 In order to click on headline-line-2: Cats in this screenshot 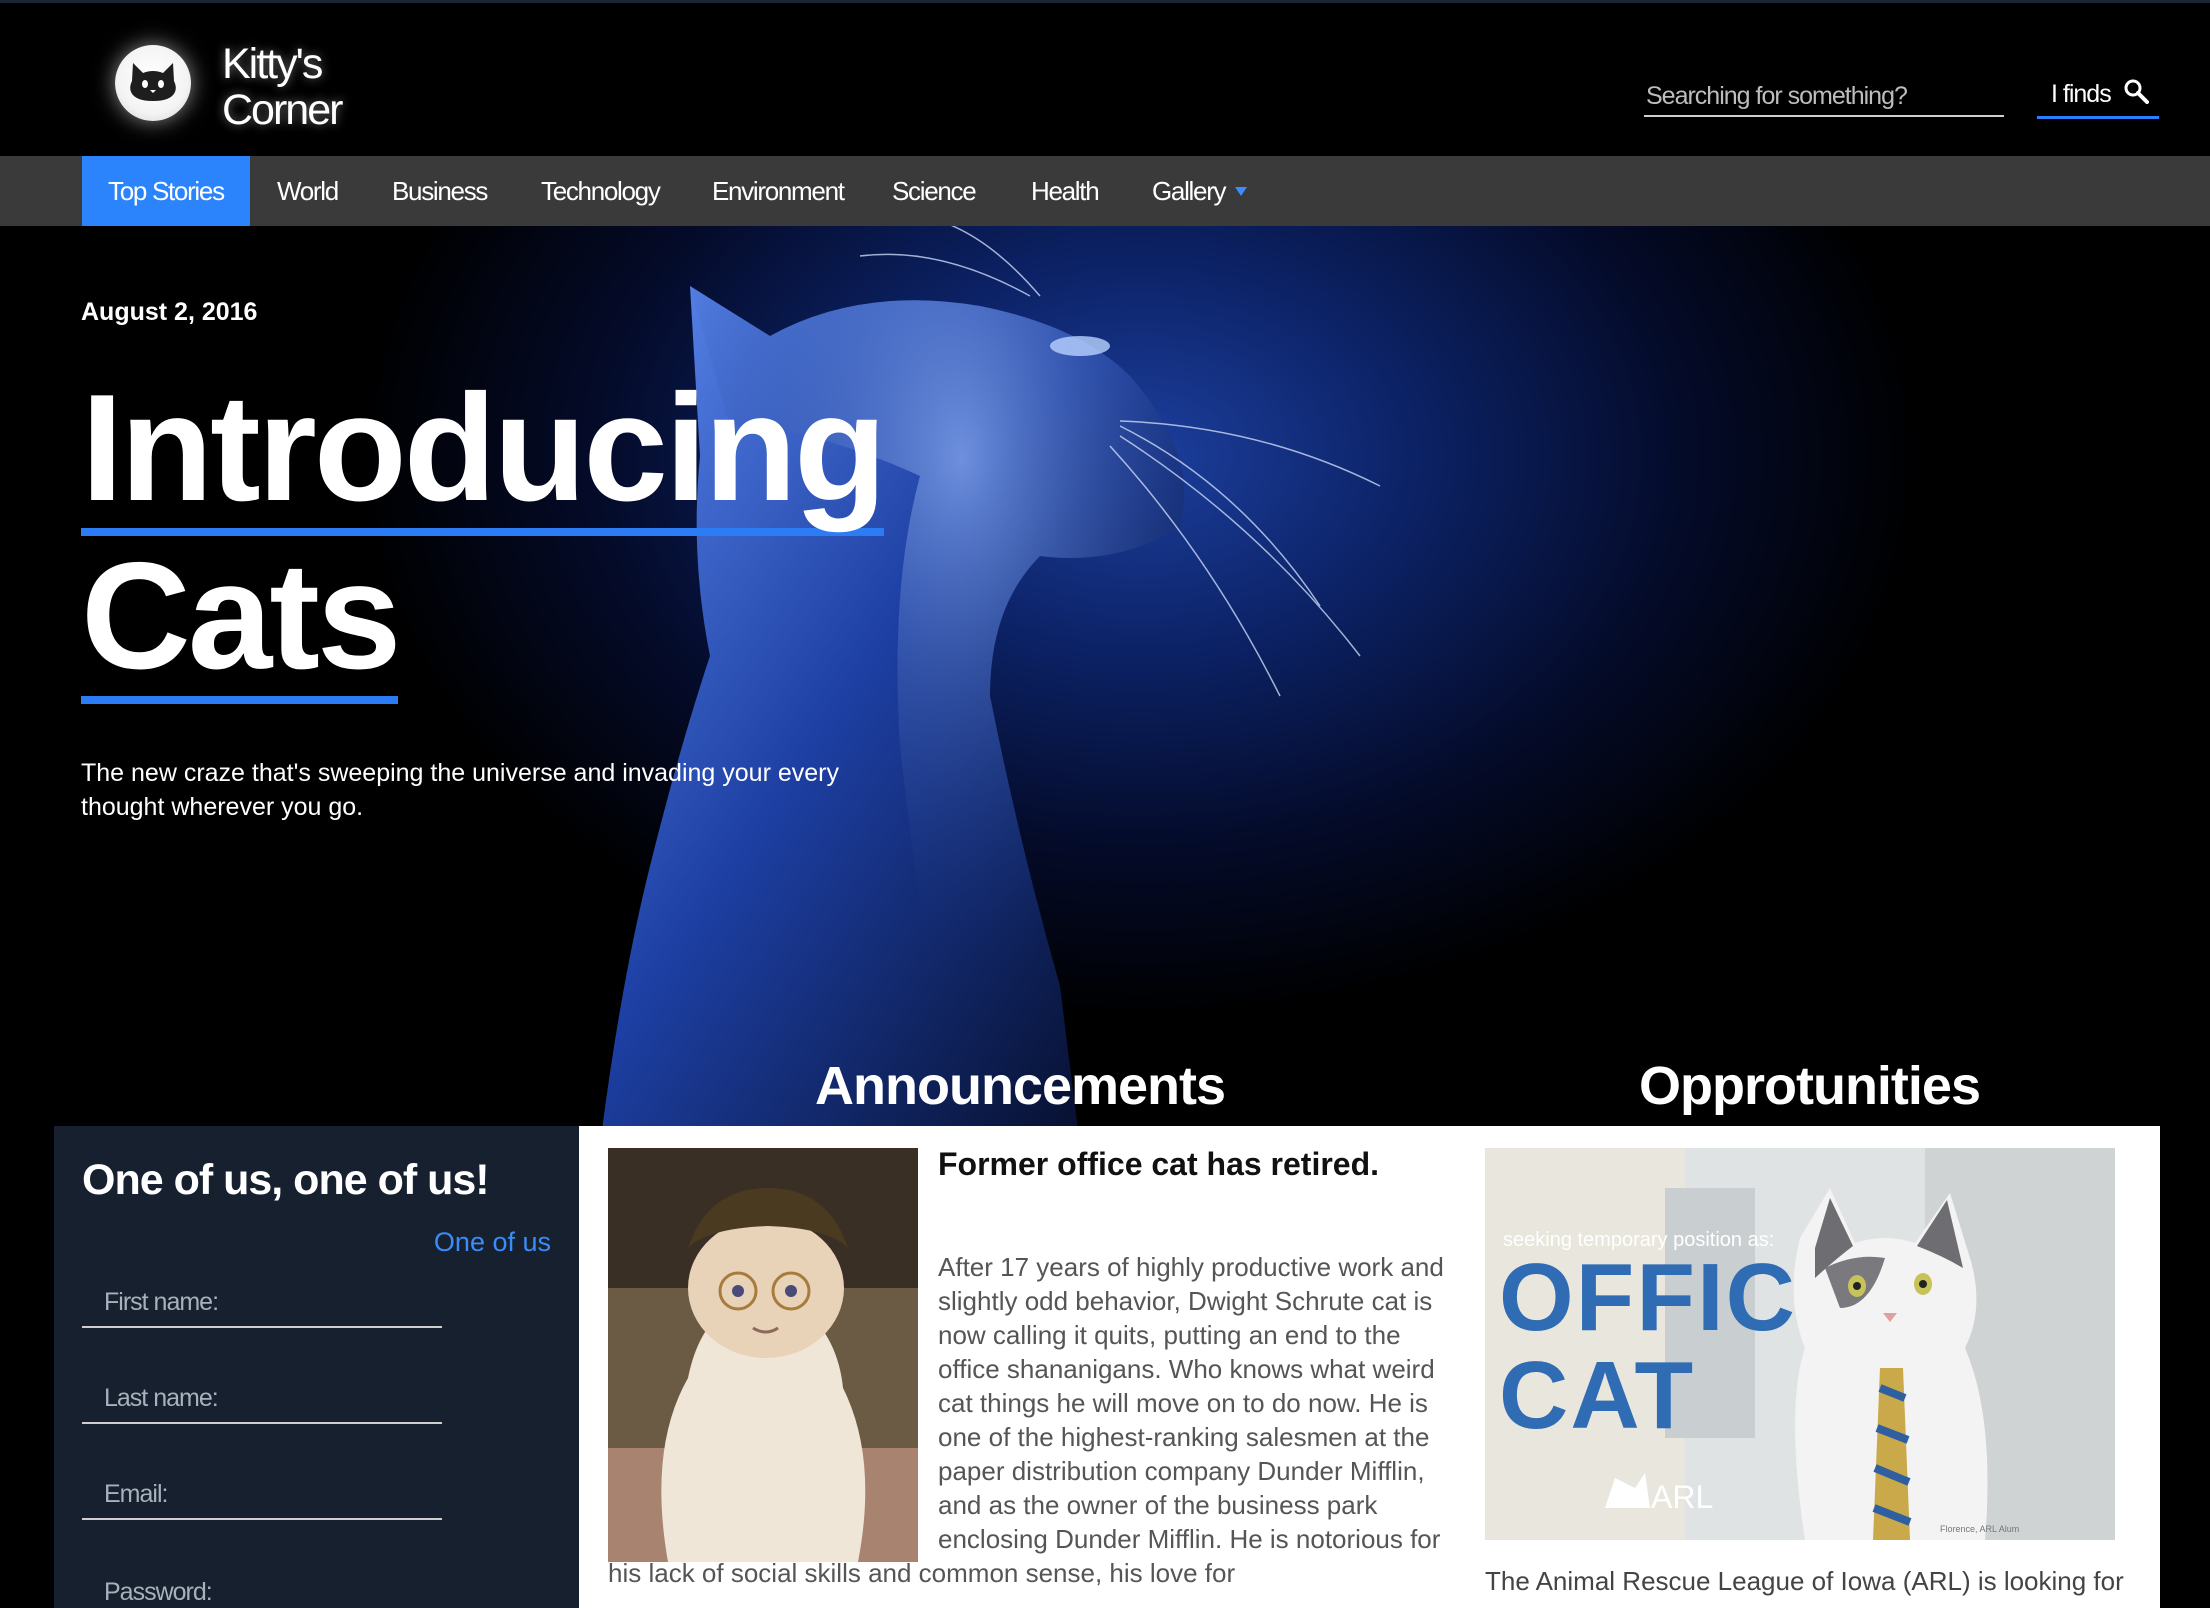, I will do `click(241, 620)`.